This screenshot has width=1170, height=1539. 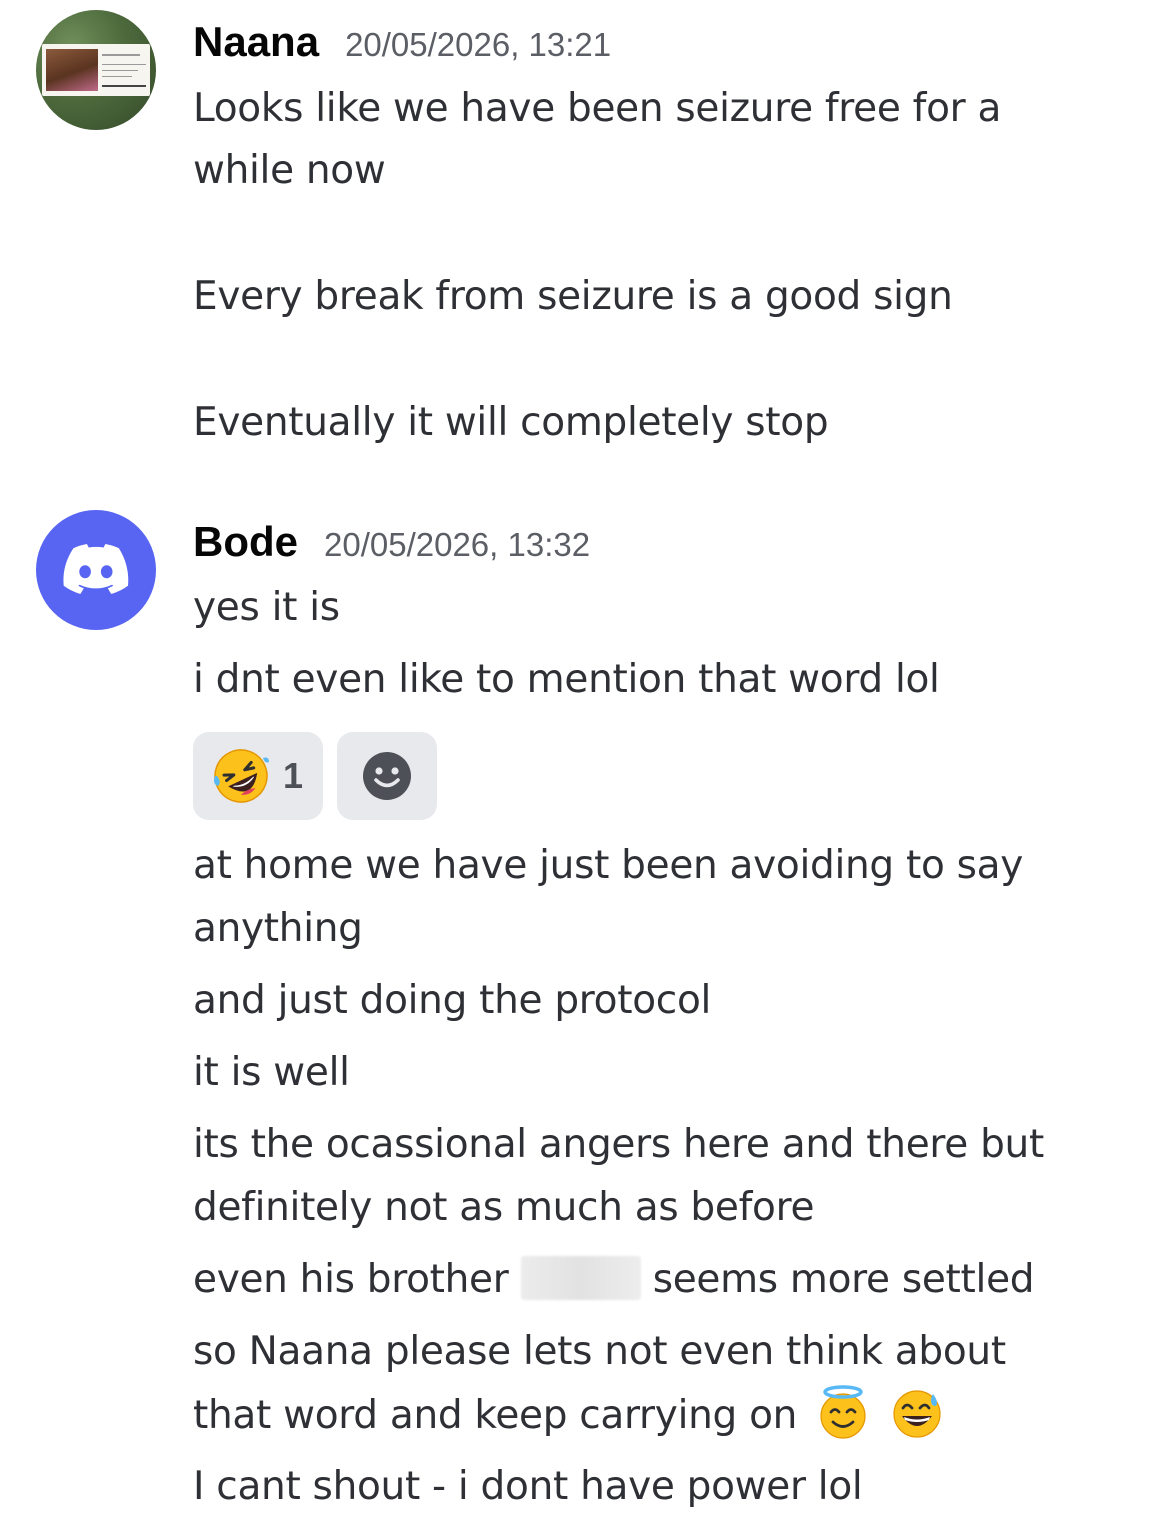 I want to click on grinning-face-with-sweat-icon, so click(x=917, y=1414).